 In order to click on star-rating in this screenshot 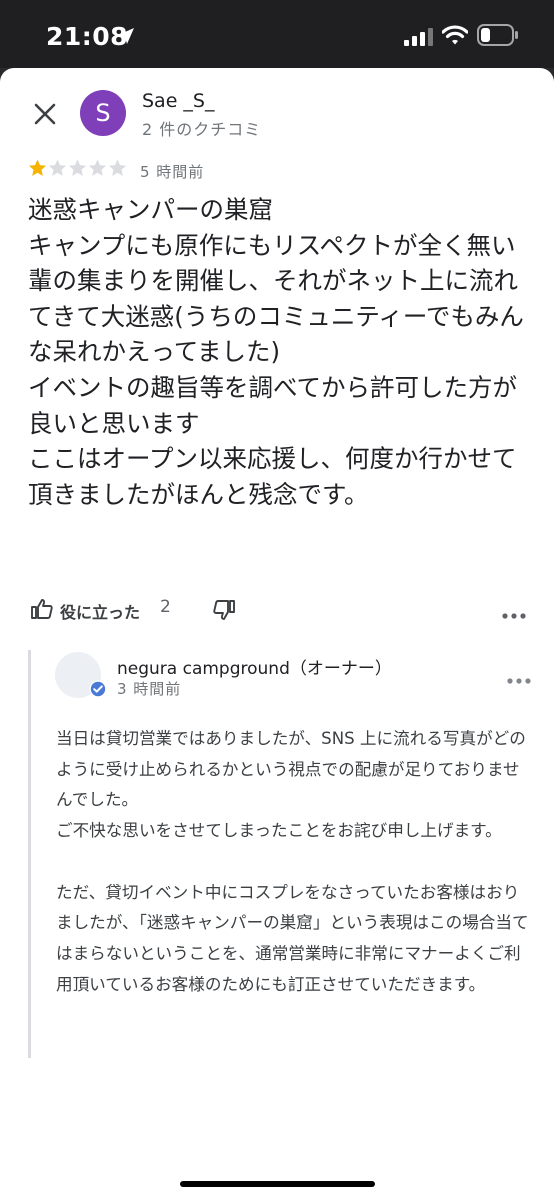, I will do `click(78, 169)`.